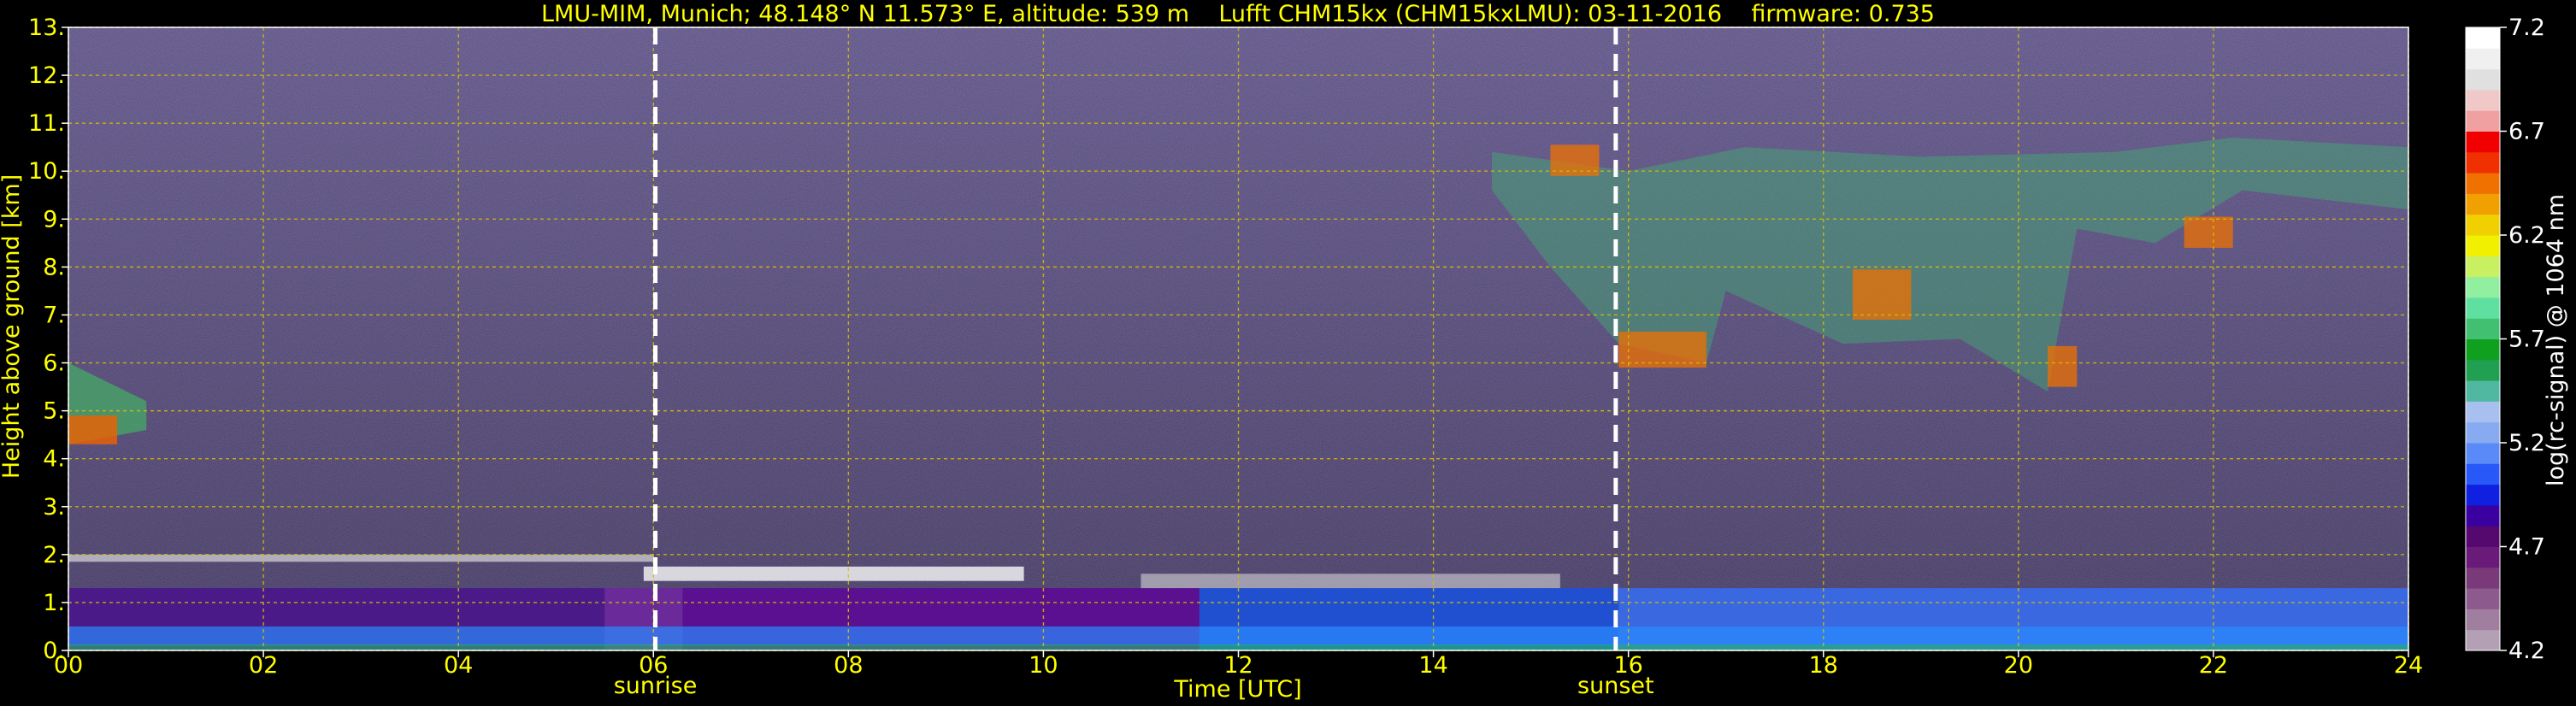 This screenshot has width=2576, height=706. I want to click on colorbar-tick-label: 4.7, so click(2526, 547).